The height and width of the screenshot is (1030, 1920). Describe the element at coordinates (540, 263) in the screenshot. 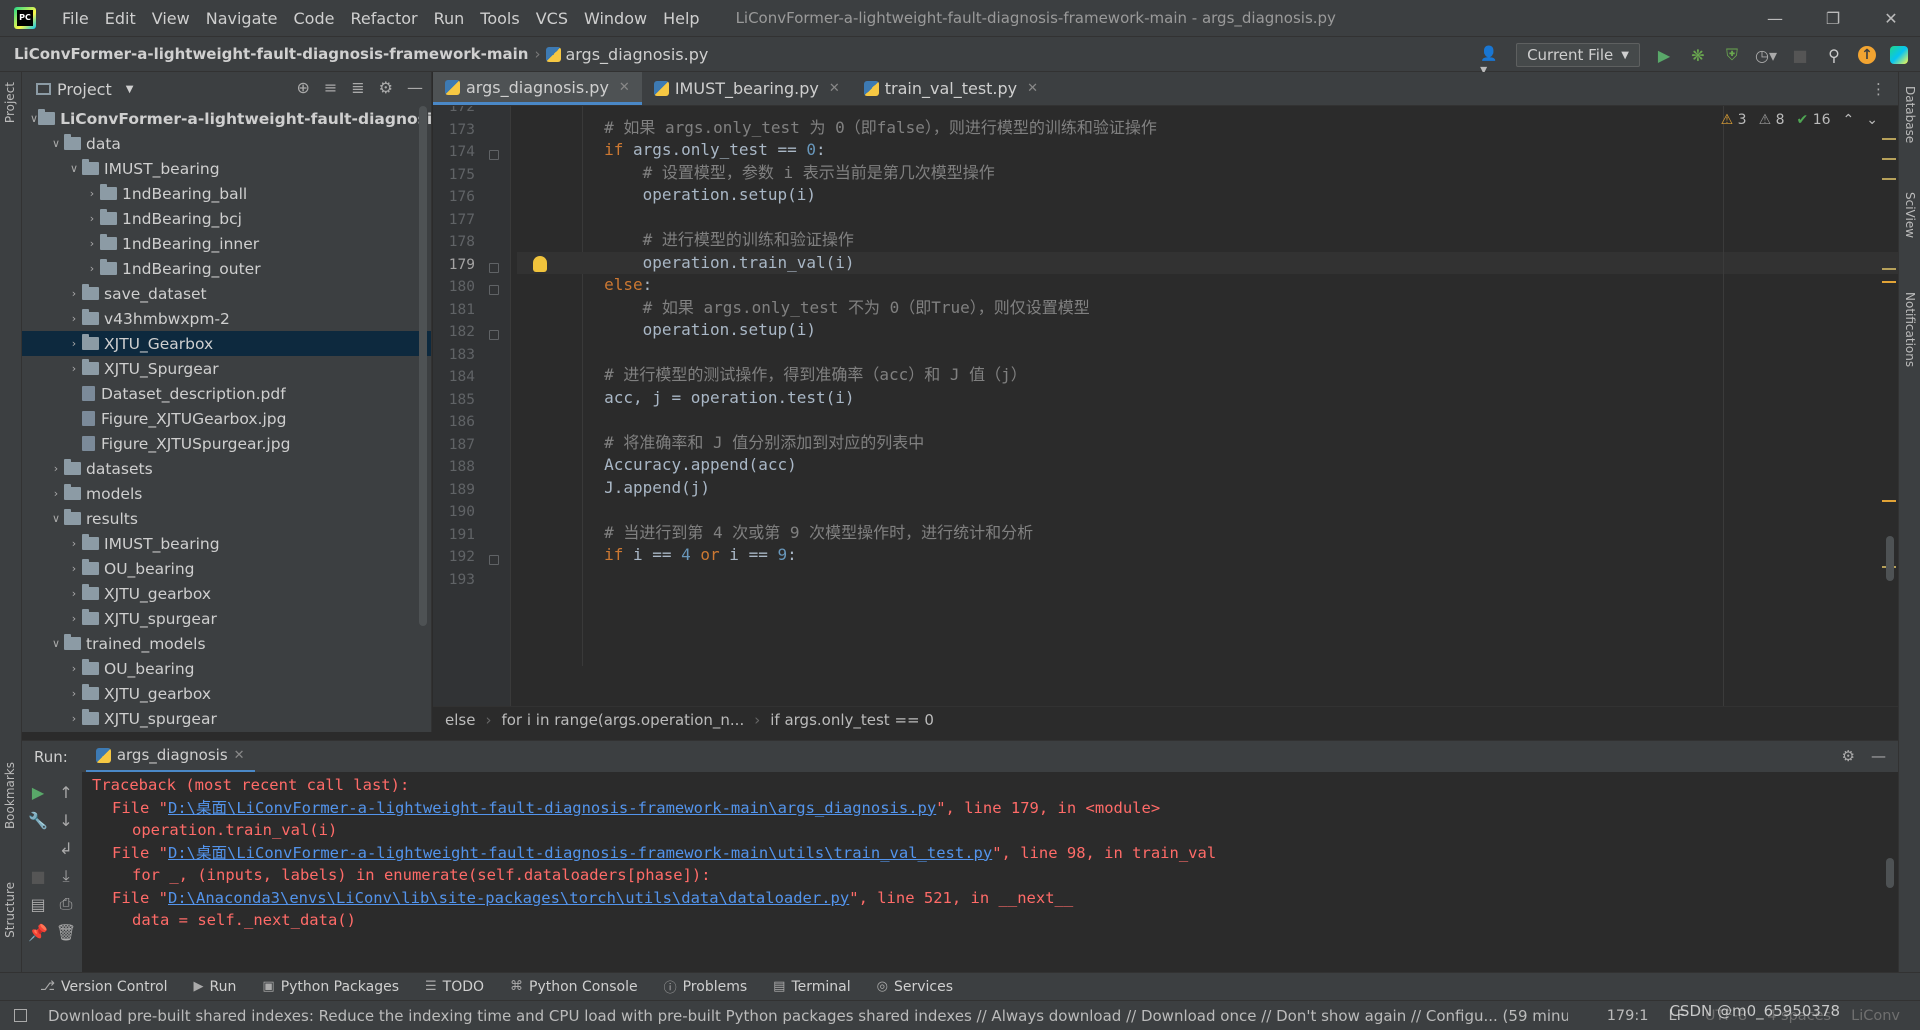

I see `lightbulb-icon` at that location.